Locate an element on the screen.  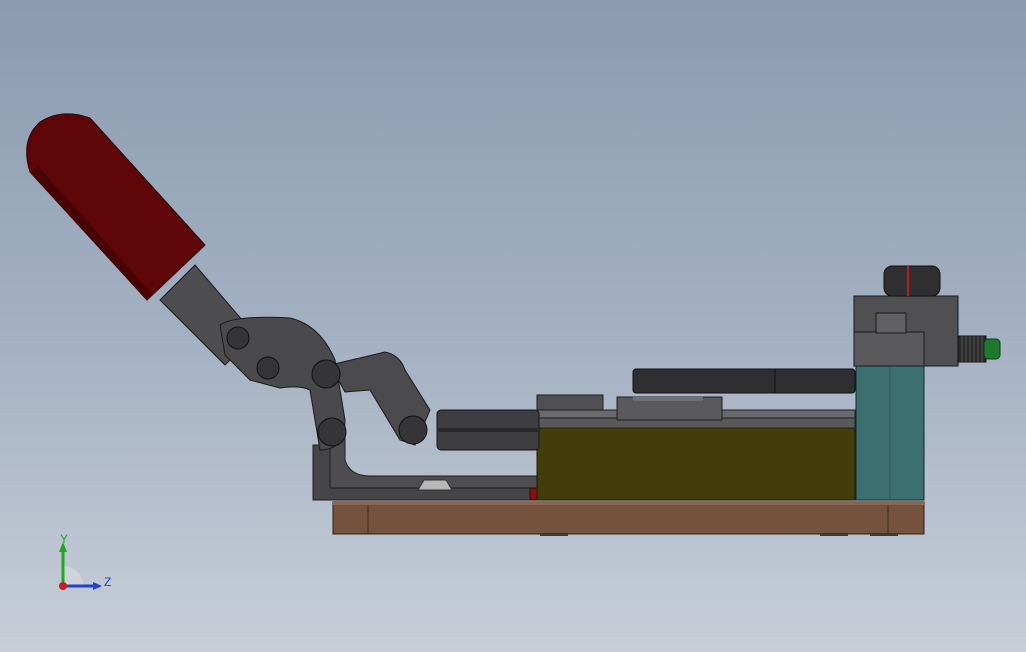
handle-grip is located at coordinates (116, 207).